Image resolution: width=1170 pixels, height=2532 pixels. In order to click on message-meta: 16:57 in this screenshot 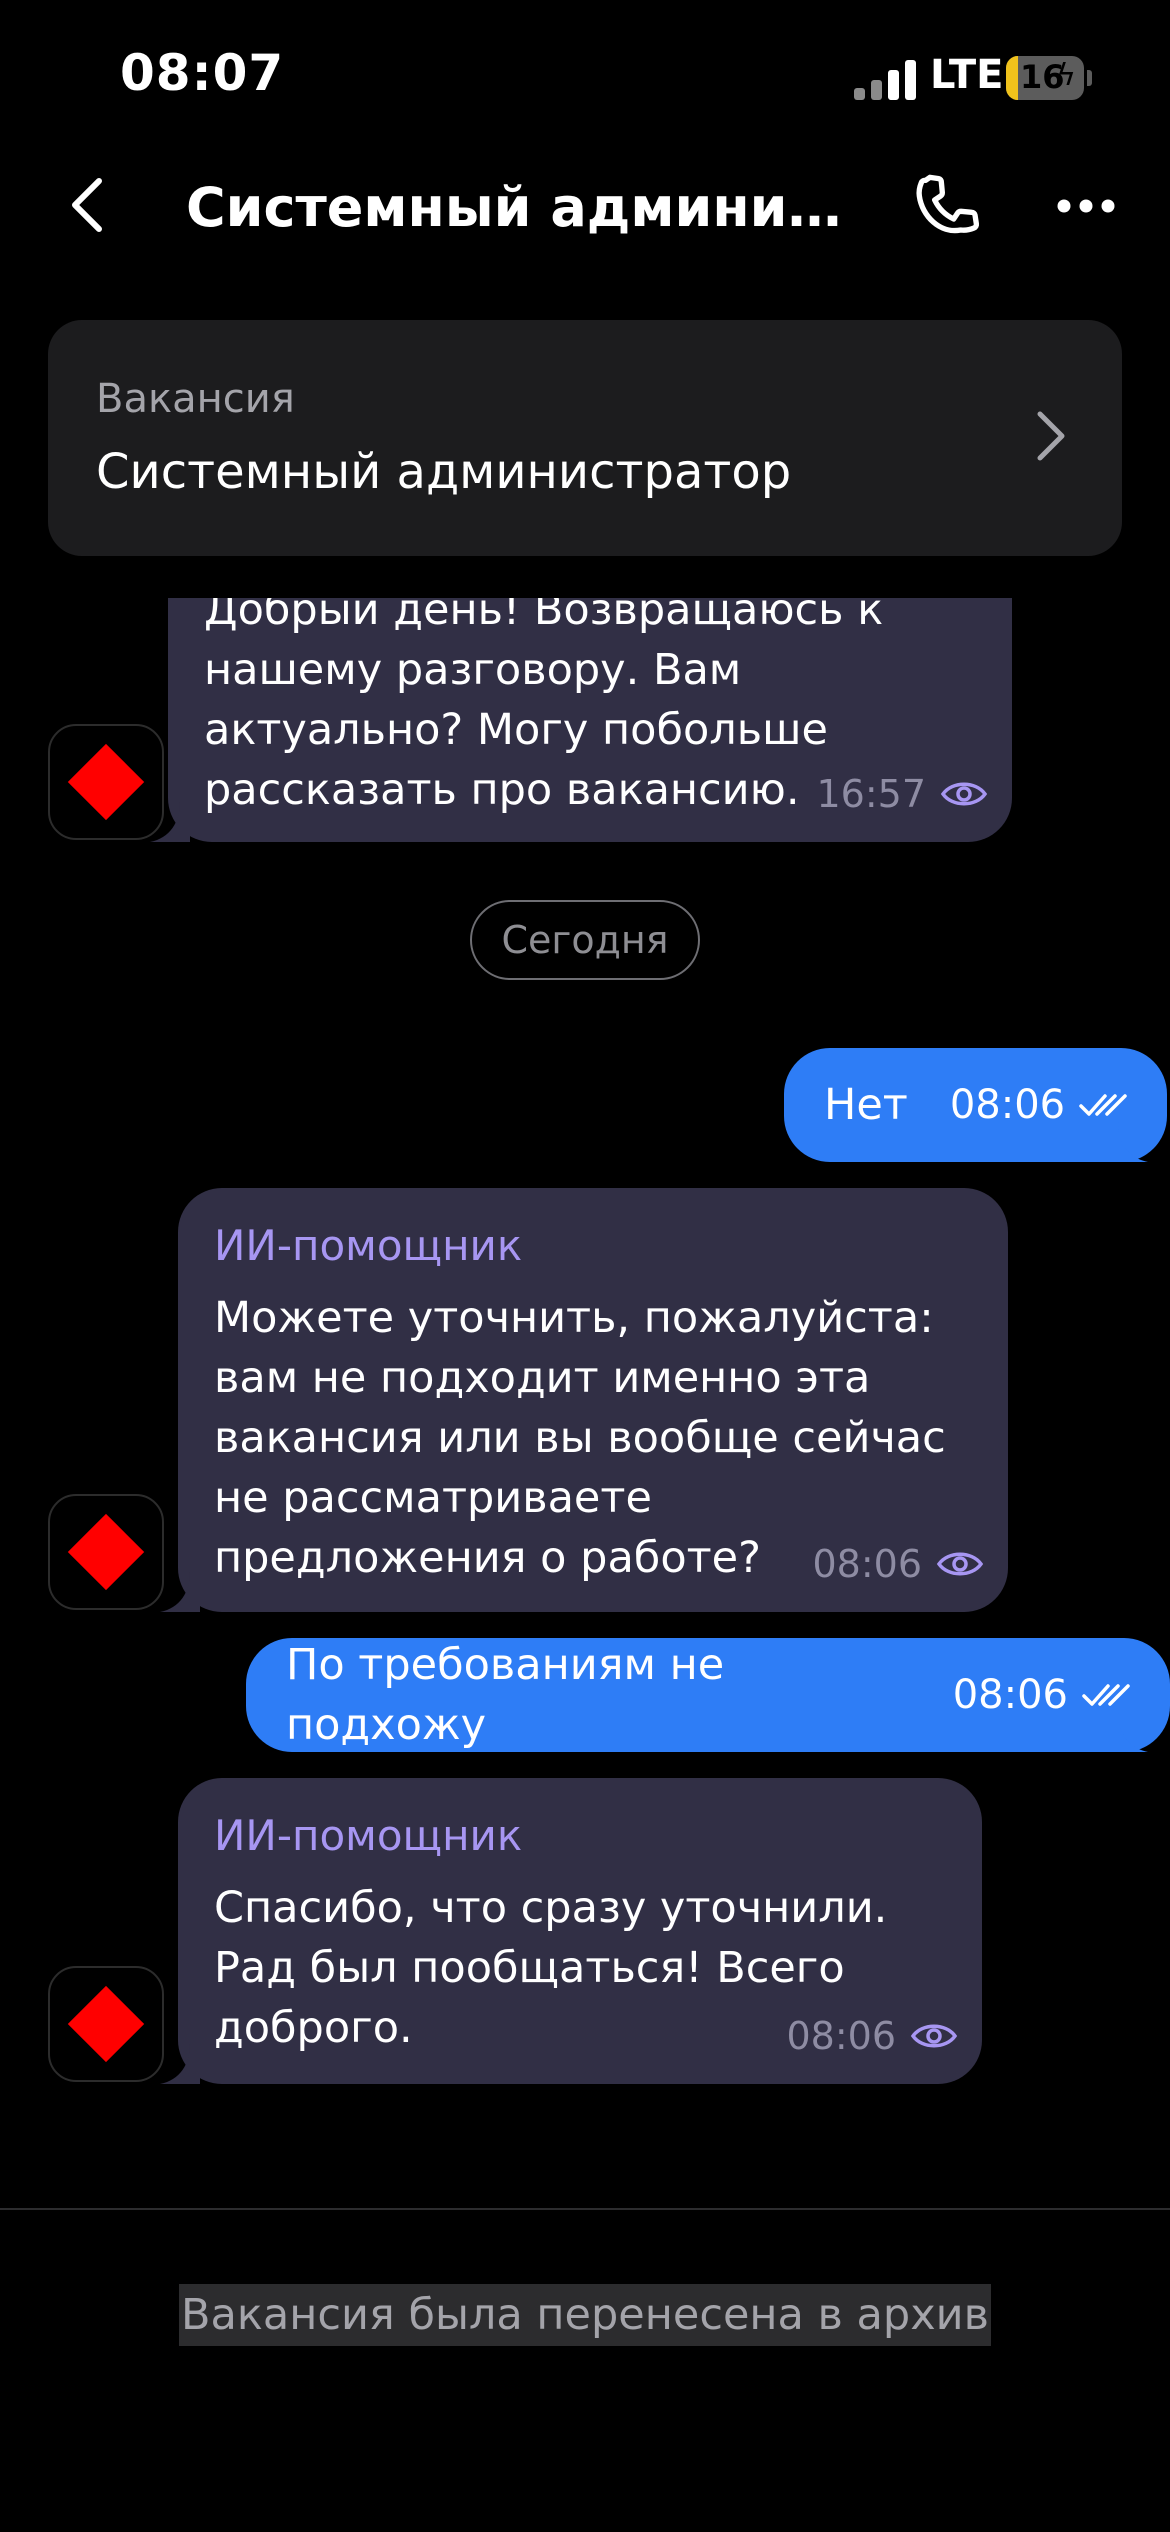, I will do `click(902, 794)`.